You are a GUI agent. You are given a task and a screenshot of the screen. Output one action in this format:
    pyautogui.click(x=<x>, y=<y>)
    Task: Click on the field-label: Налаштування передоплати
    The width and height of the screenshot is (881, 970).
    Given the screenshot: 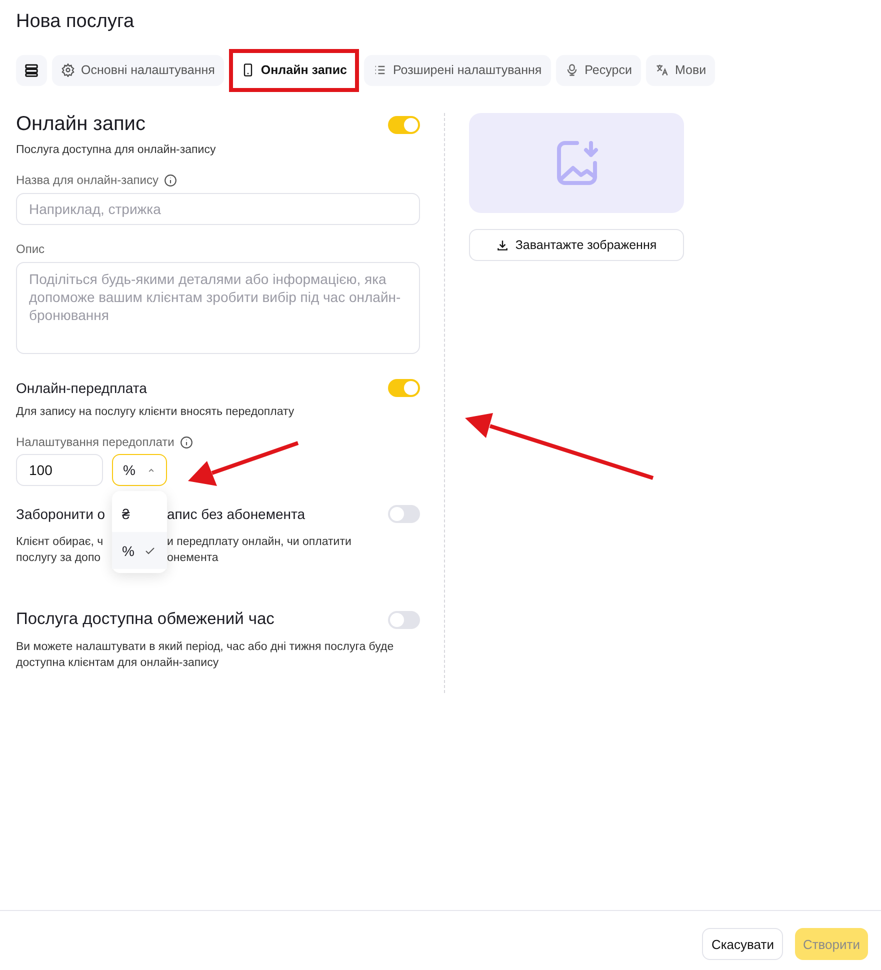 What is the action you would take?
    pyautogui.click(x=95, y=442)
    